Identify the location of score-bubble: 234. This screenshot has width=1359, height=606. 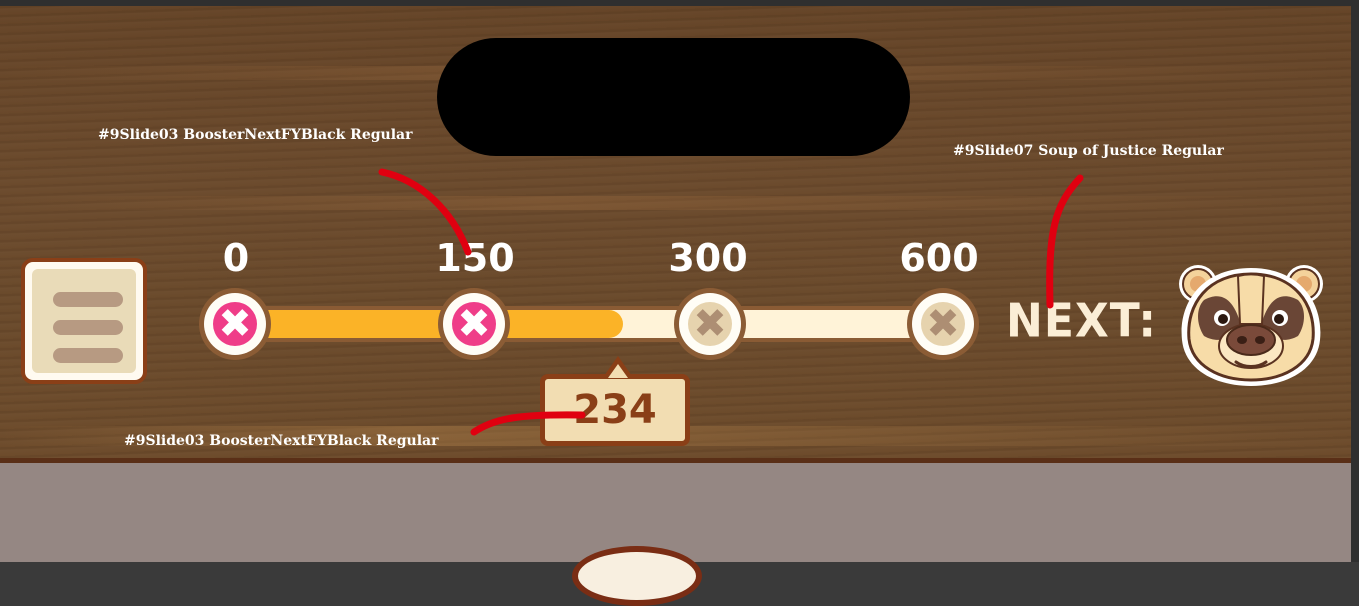
(615, 410).